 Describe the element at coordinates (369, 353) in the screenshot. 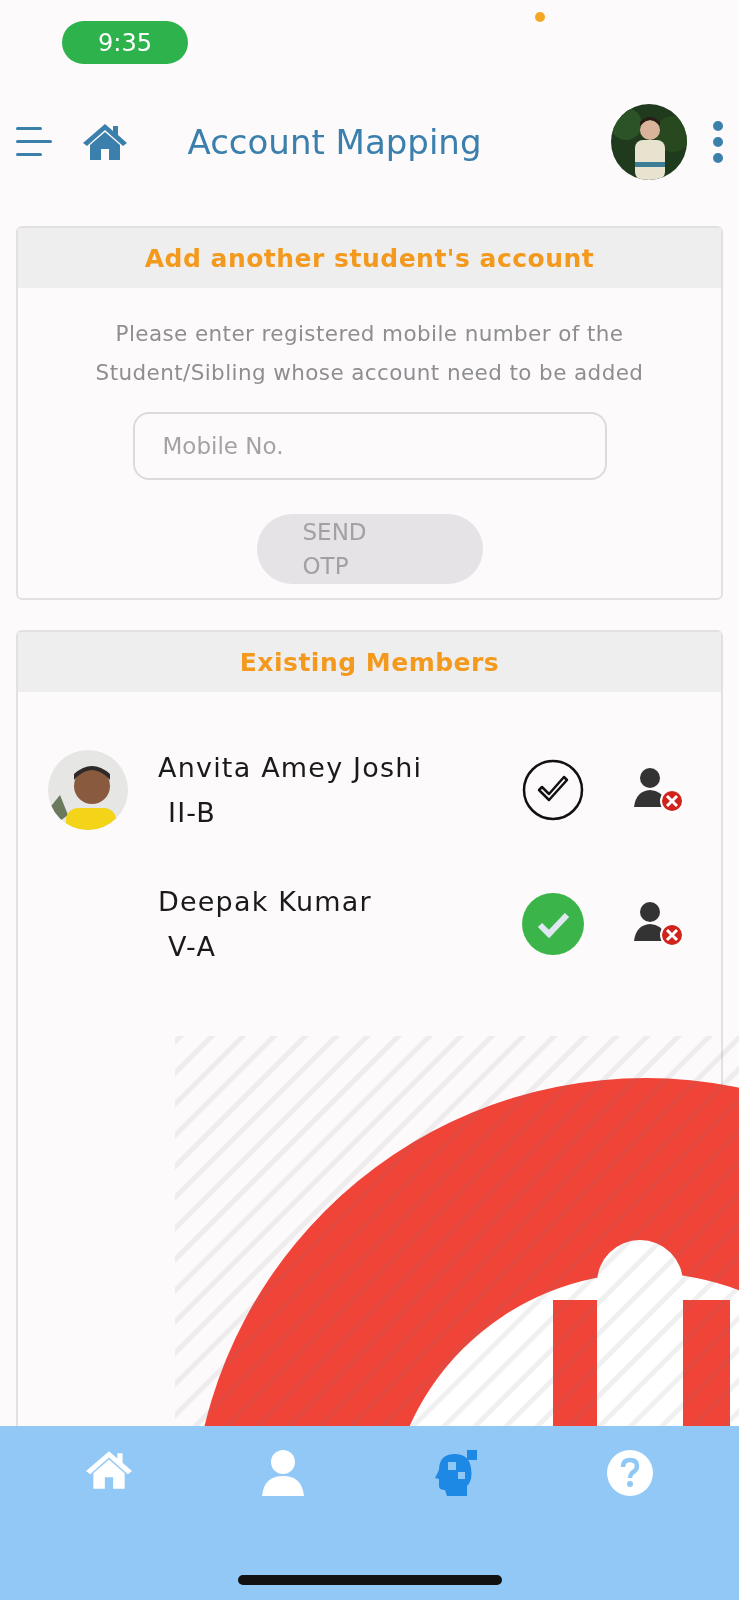

I see `instructions-text: Please enter registered mobile number of the Student/Sibling whose account need to be added` at that location.